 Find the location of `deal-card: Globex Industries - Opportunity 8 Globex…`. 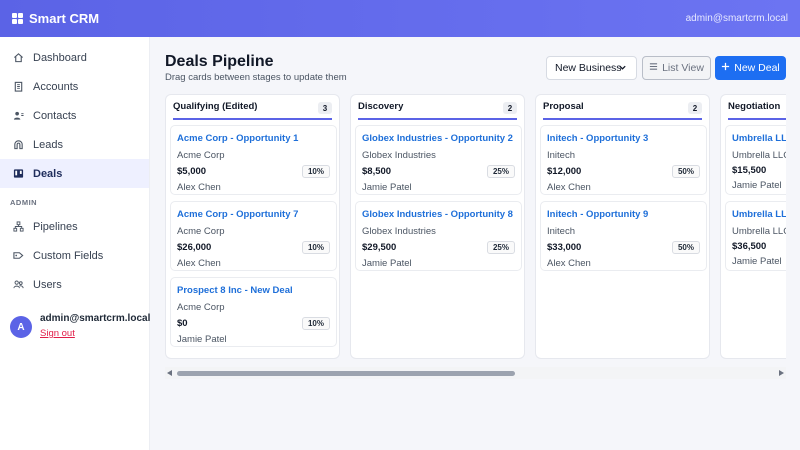

deal-card: Globex Industries - Opportunity 8 Globex… is located at coordinates (438, 236).